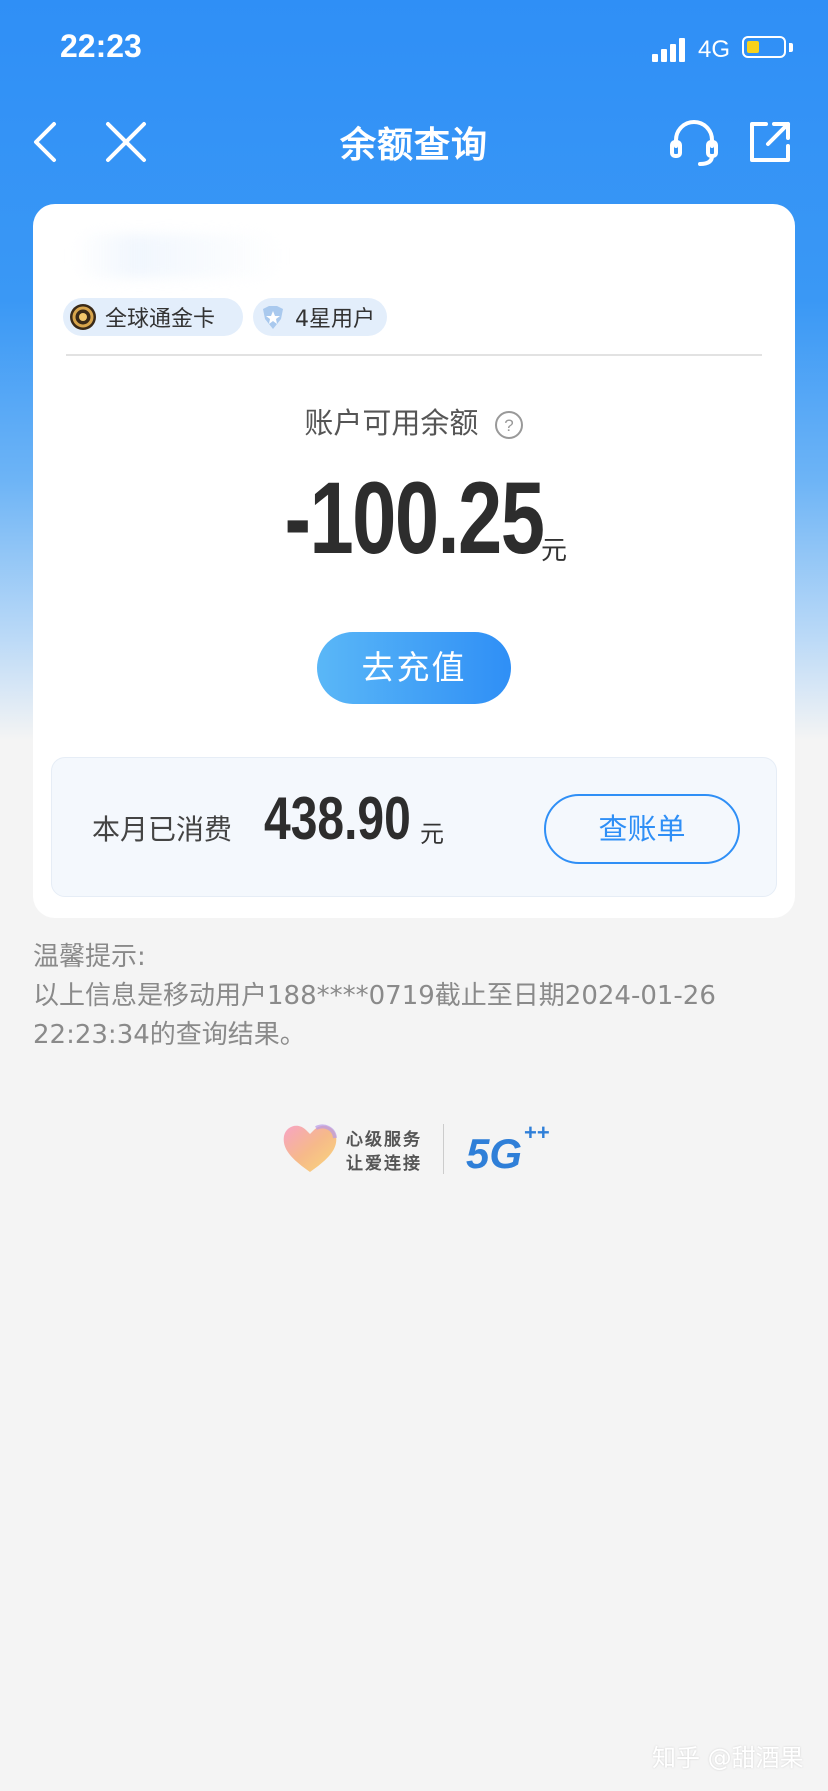  I want to click on status-bar: 22:23 4G, so click(414, 50).